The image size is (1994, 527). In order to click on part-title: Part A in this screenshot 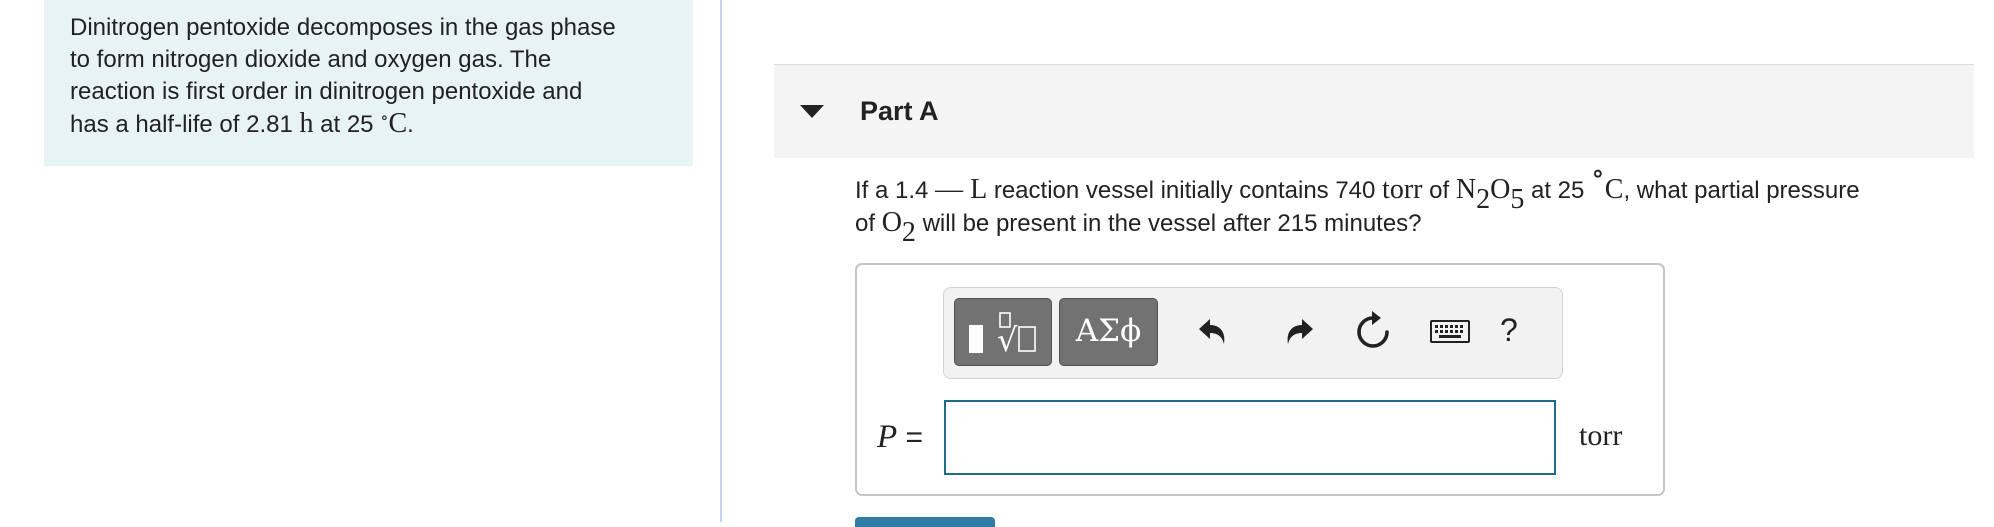, I will do `click(899, 111)`.